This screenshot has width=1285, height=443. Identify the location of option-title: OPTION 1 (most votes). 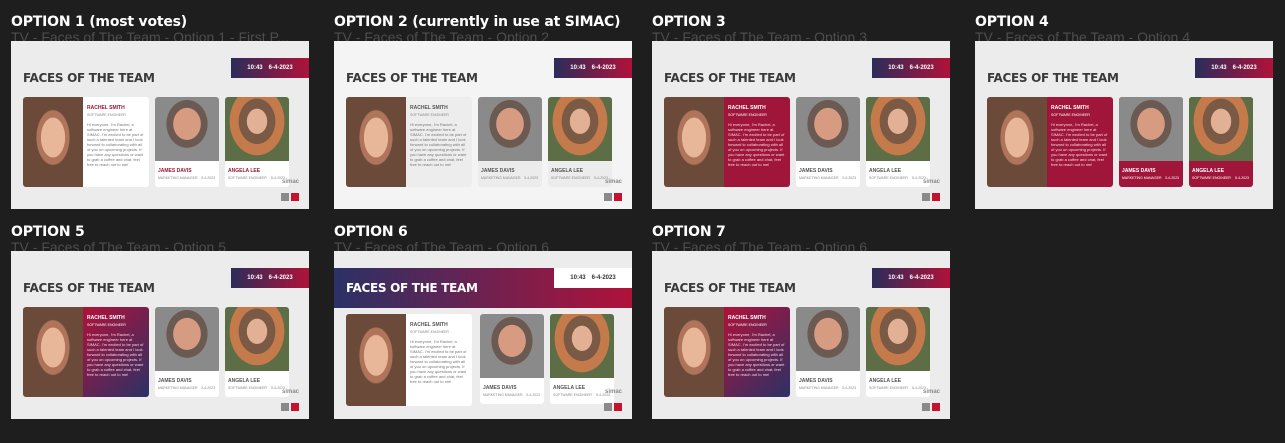
(99, 22).